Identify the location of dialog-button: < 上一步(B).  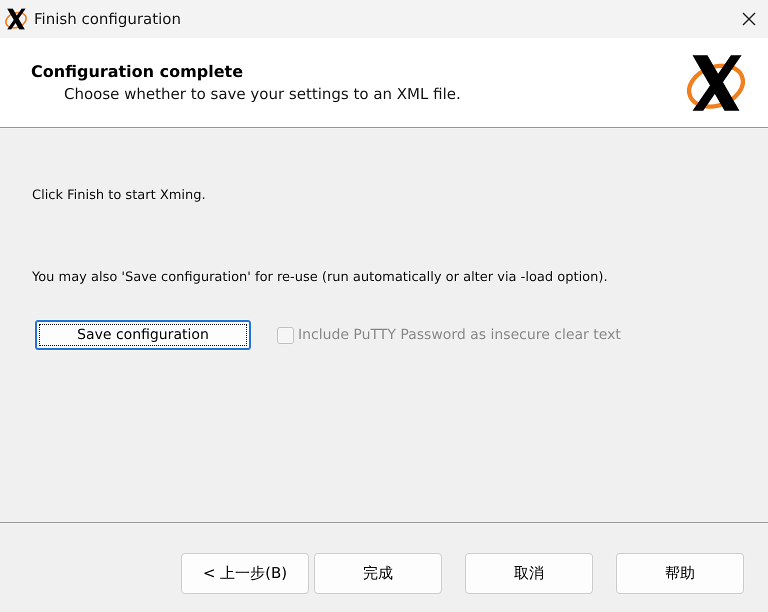
(245, 573).